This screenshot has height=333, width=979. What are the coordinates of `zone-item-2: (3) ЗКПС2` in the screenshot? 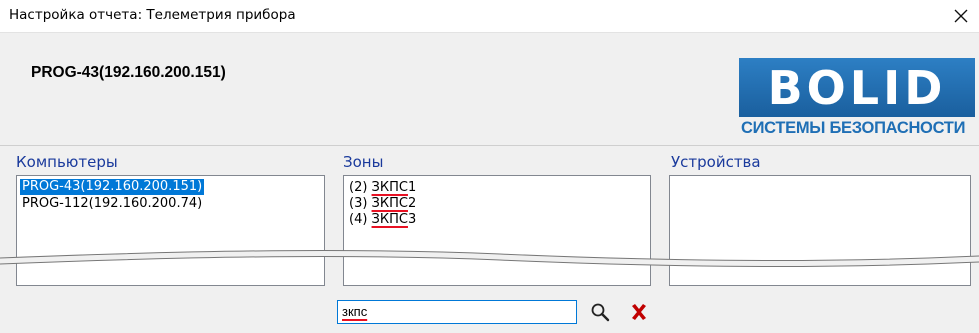 It's located at (382, 204).